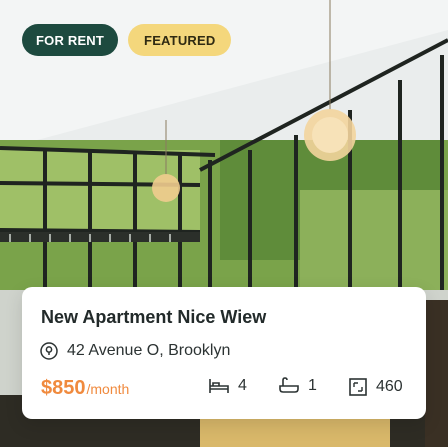 This screenshot has height=447, width=448. Describe the element at coordinates (127, 40) in the screenshot. I see `badge-group: FOR RENT FEATURED` at that location.